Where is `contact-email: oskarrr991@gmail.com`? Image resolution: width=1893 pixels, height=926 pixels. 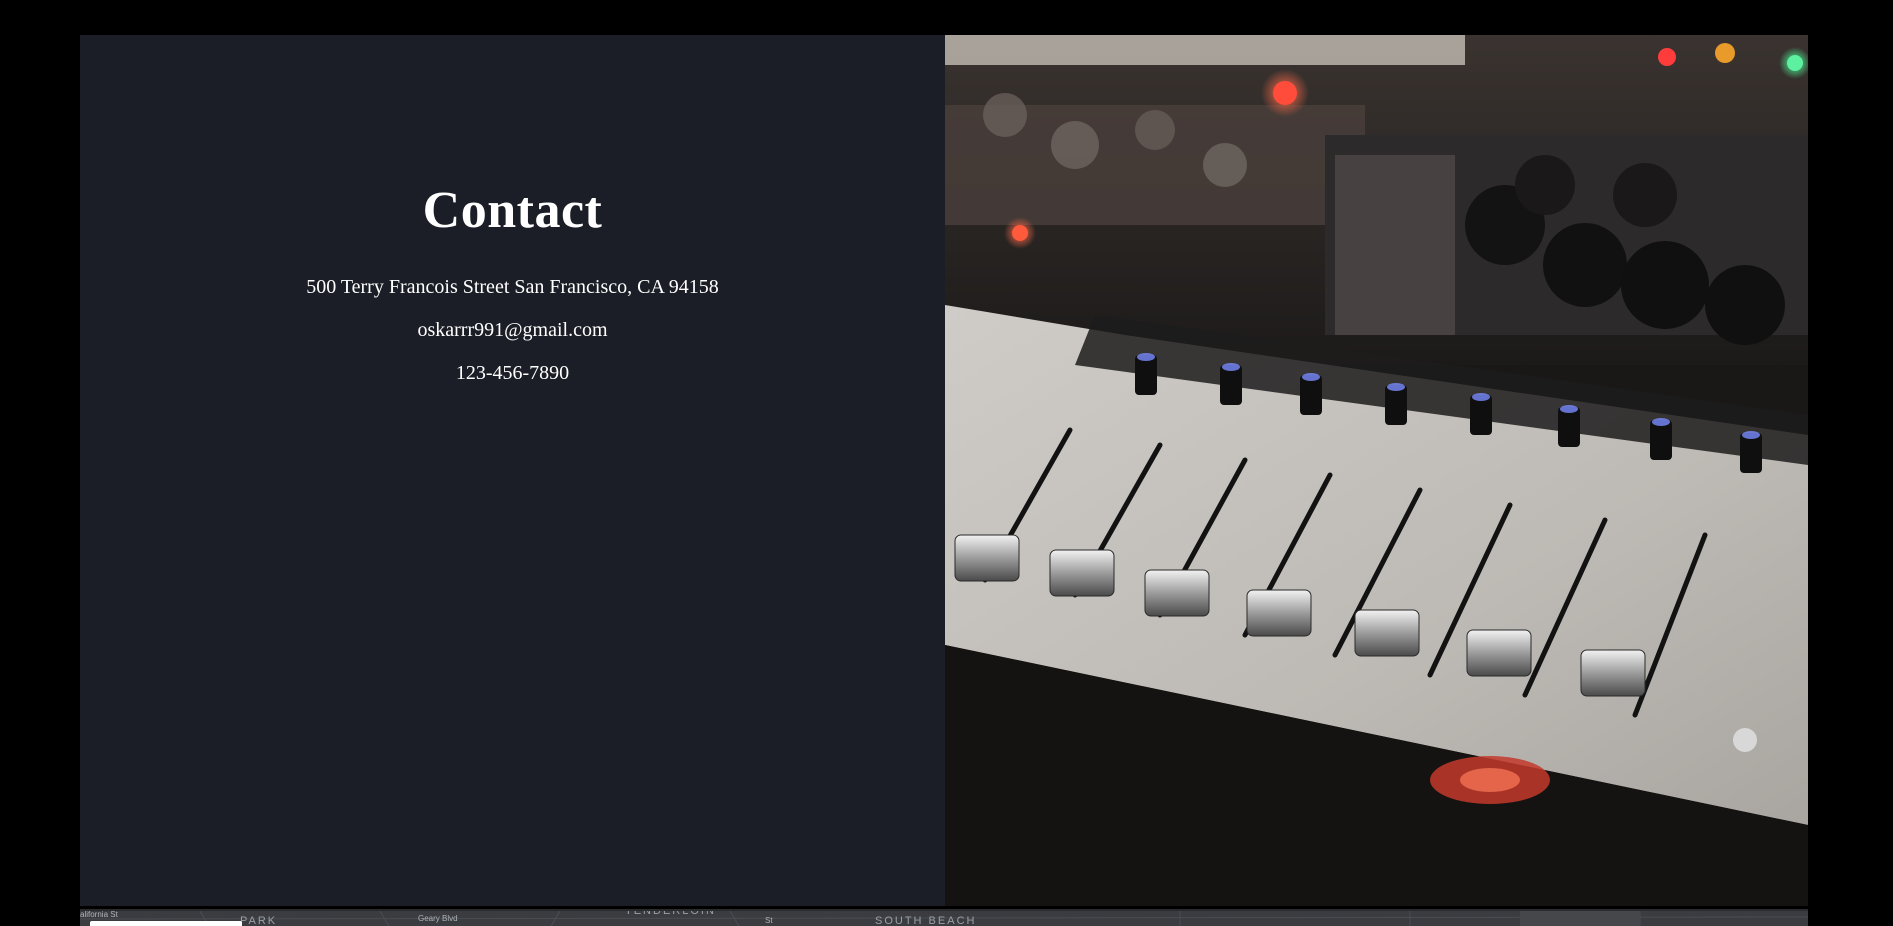 contact-email: oskarrr991@gmail.com is located at coordinates (512, 330).